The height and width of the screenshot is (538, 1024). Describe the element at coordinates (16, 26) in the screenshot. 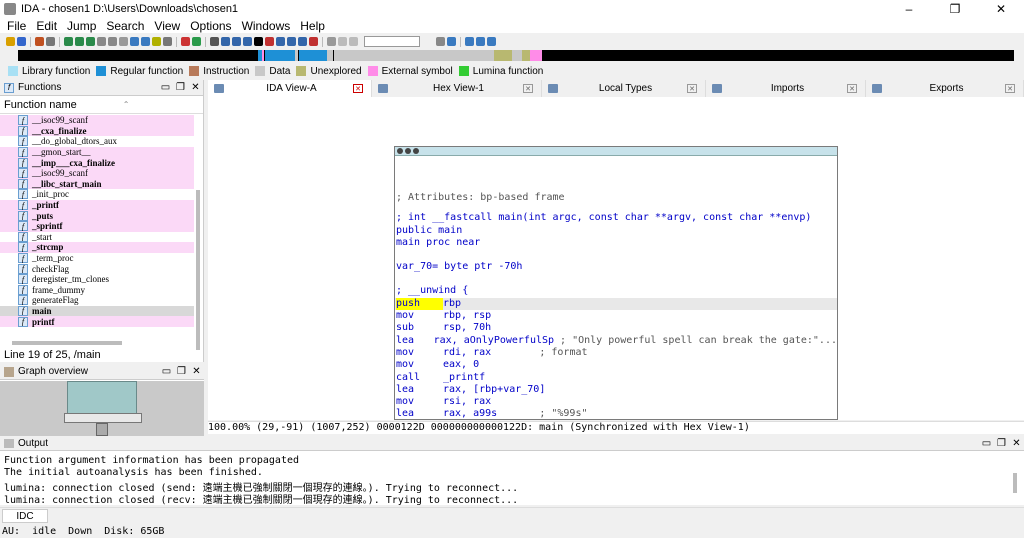

I see `menu-file: File` at that location.